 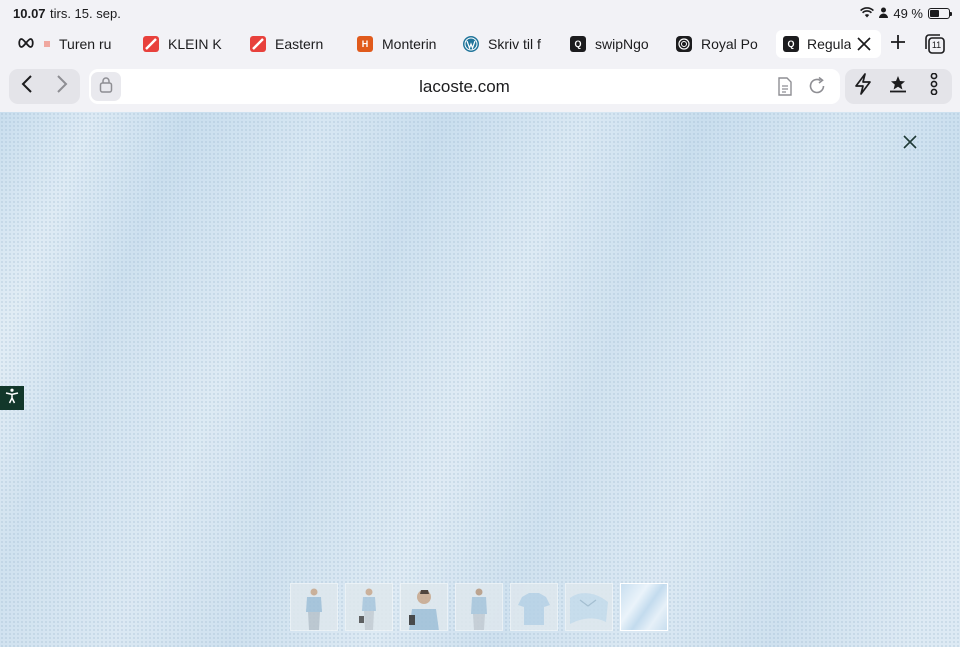 I want to click on accessibility-icon, so click(x=12, y=398).